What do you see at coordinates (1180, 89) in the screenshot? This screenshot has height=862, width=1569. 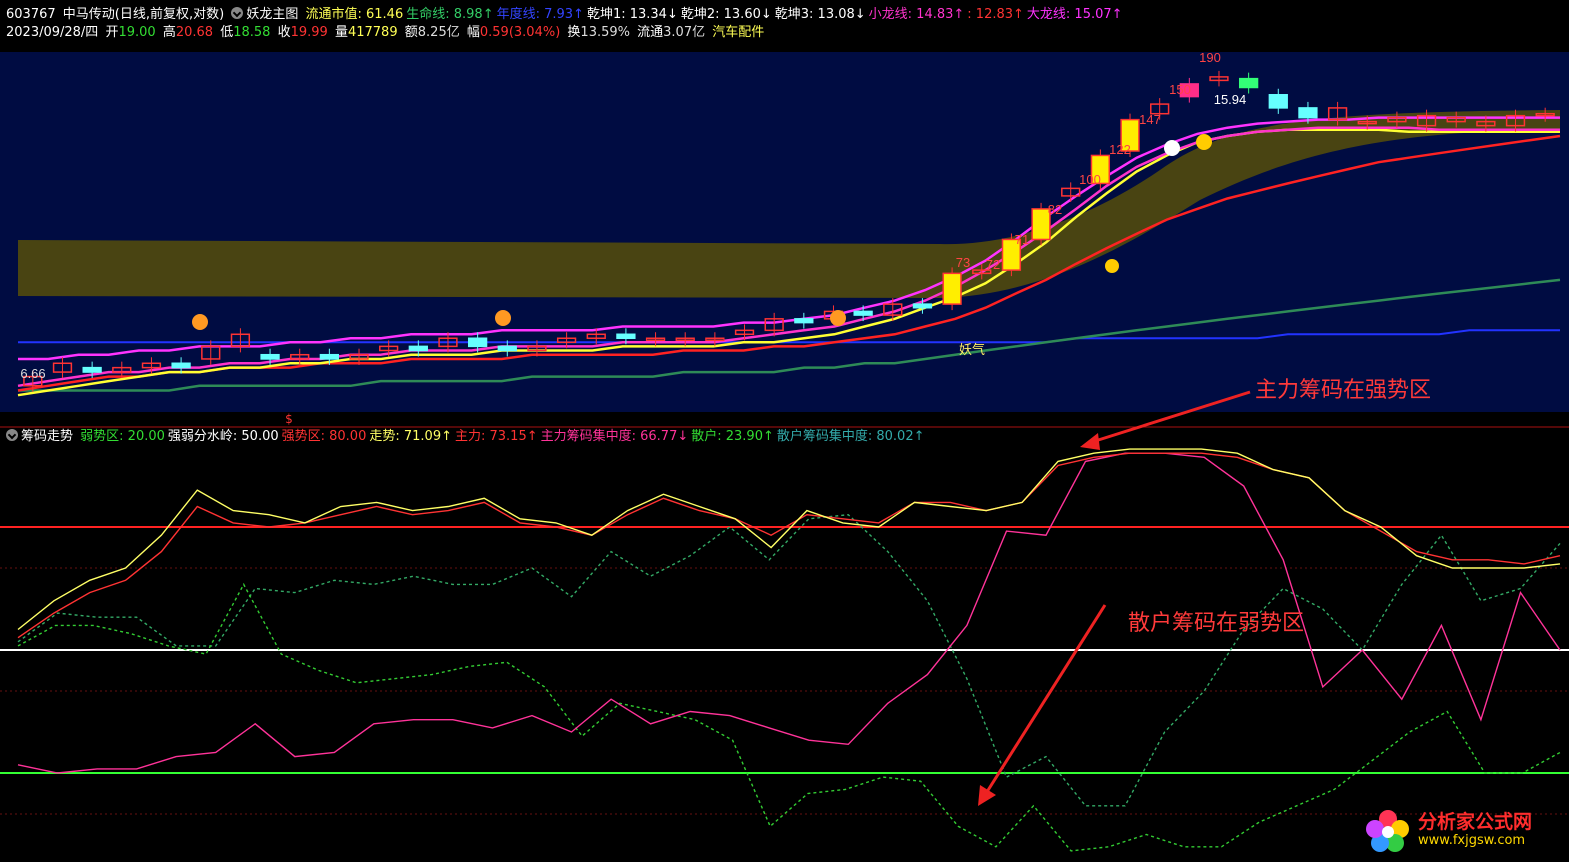 I see `price-label: 150` at bounding box center [1180, 89].